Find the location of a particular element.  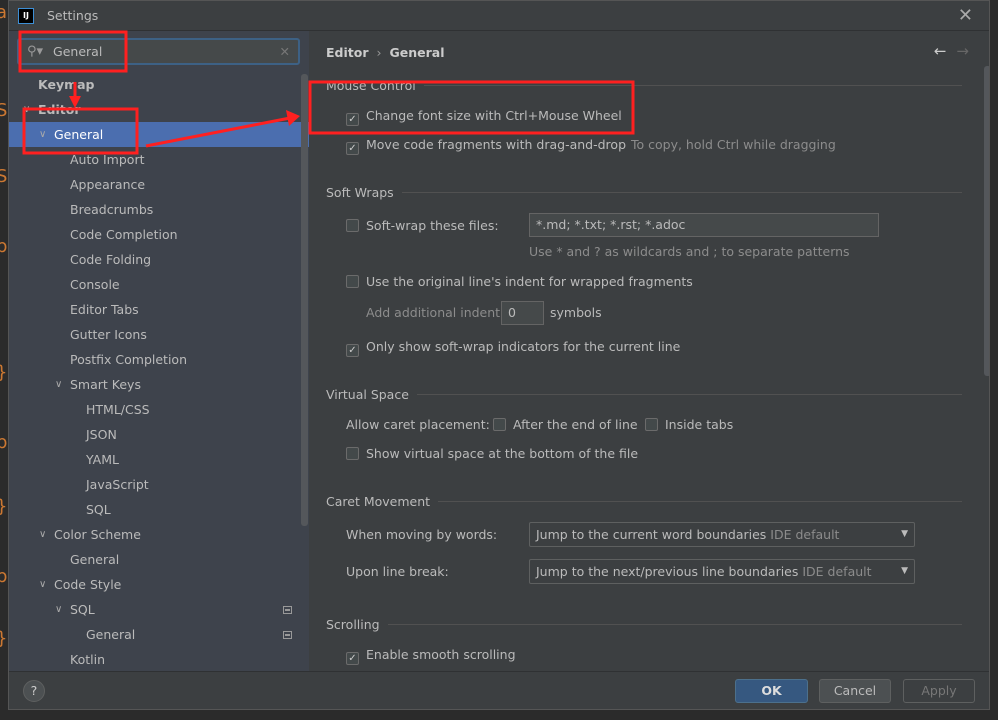

tree-item-html-css: HTML/CSS is located at coordinates (159, 409).